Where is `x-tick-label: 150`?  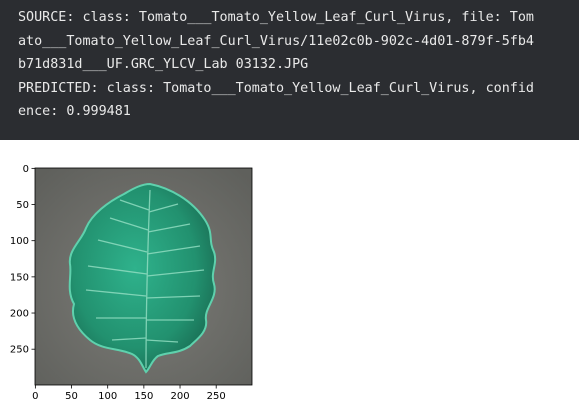 x-tick-label: 150 is located at coordinates (143, 395).